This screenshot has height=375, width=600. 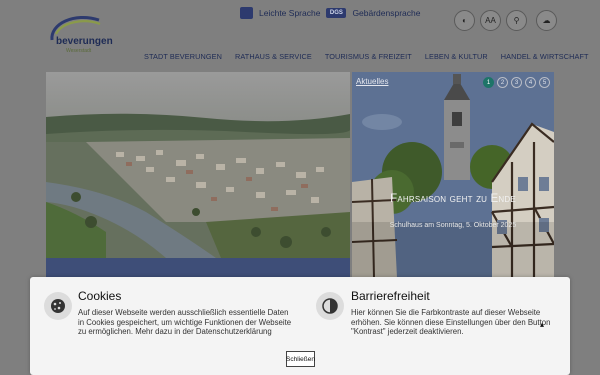 I want to click on slider-dot: 1, so click(x=488, y=82).